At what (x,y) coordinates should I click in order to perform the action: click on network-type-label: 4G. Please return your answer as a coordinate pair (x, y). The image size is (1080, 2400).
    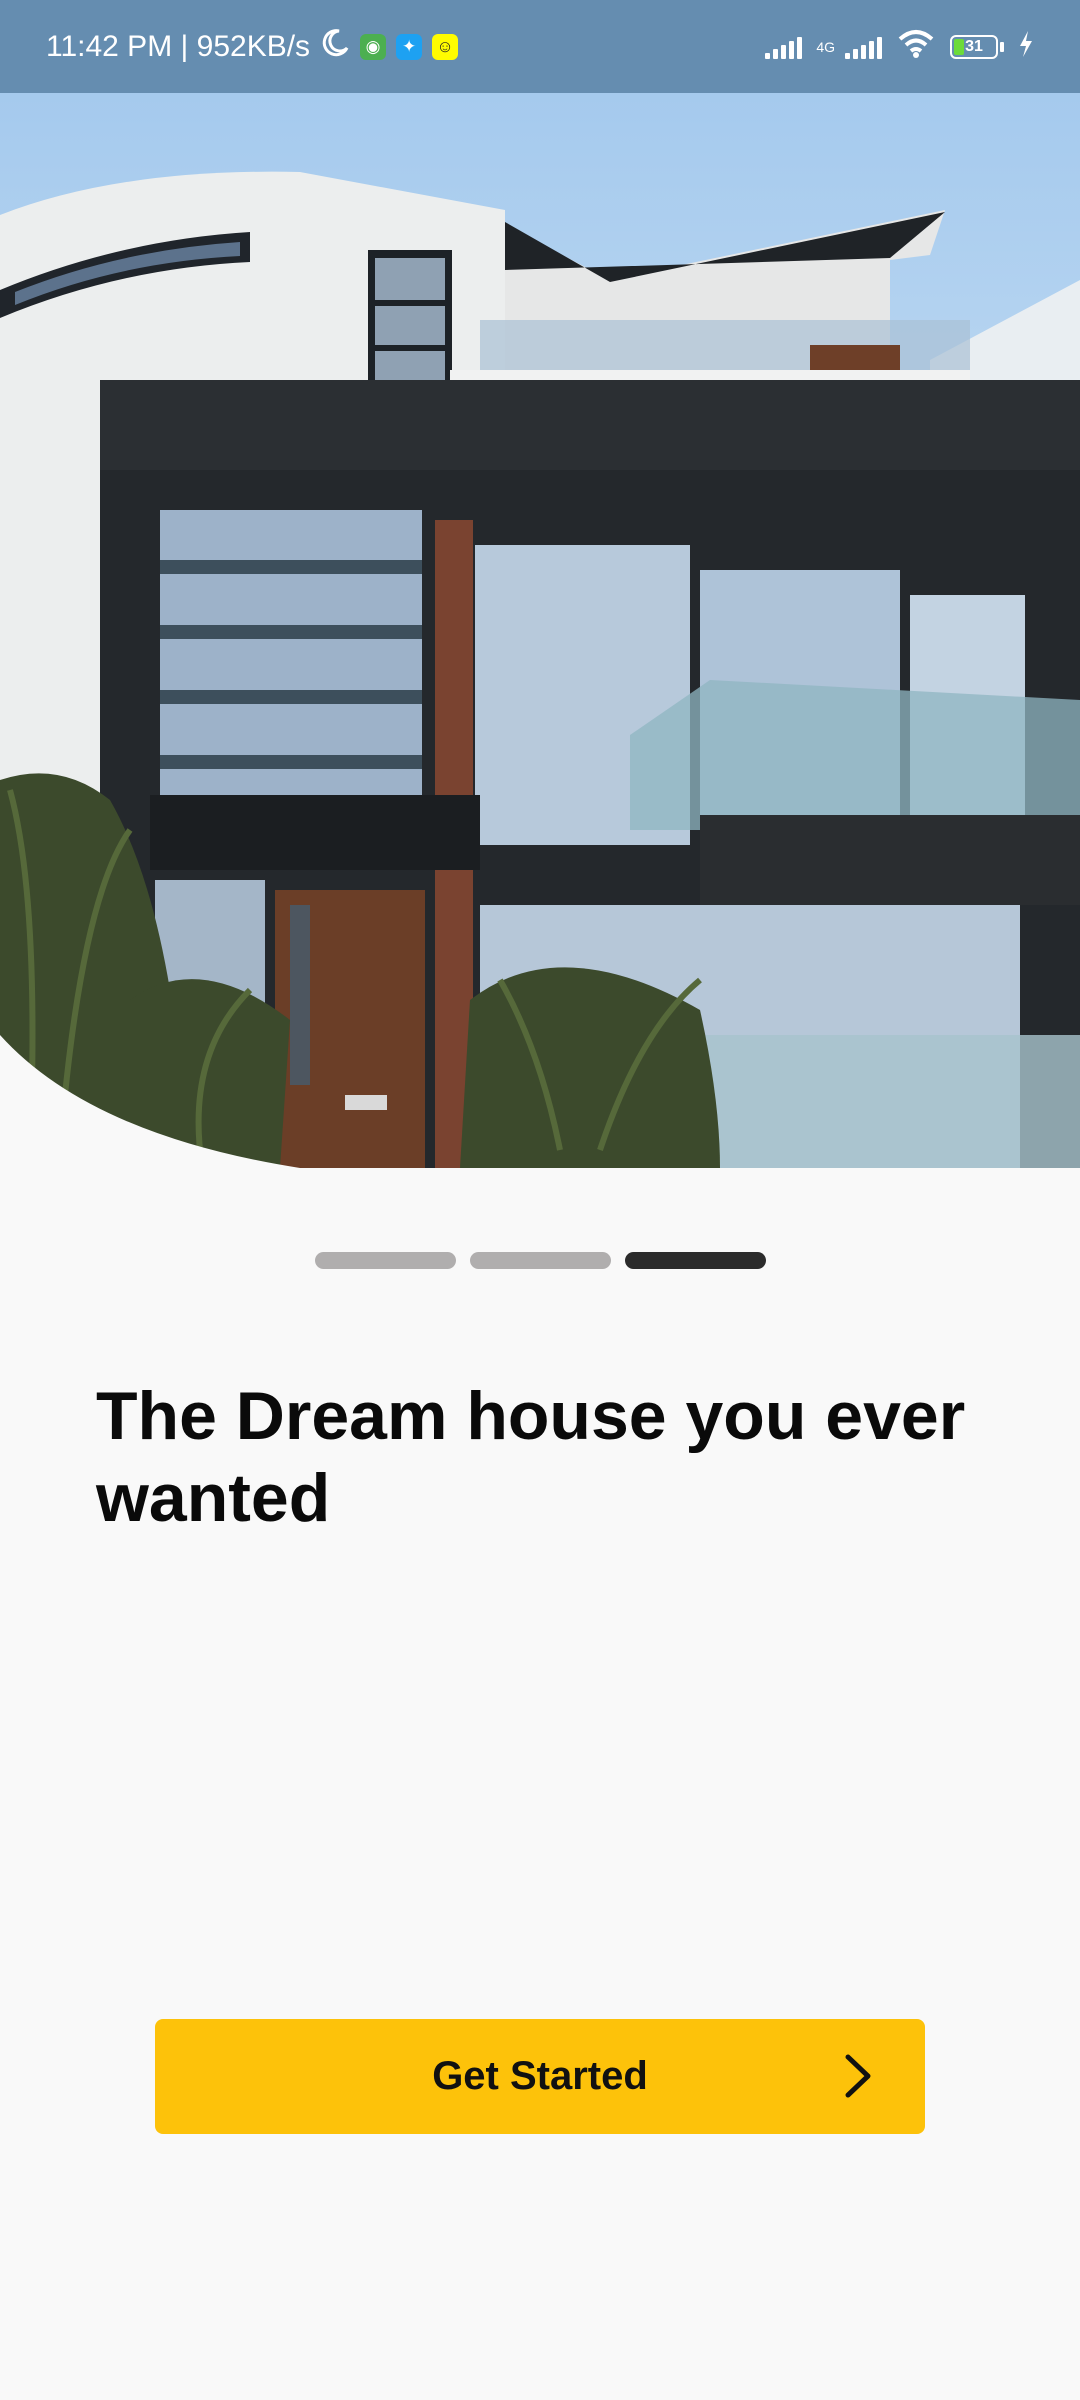
    Looking at the image, I should click on (825, 46).